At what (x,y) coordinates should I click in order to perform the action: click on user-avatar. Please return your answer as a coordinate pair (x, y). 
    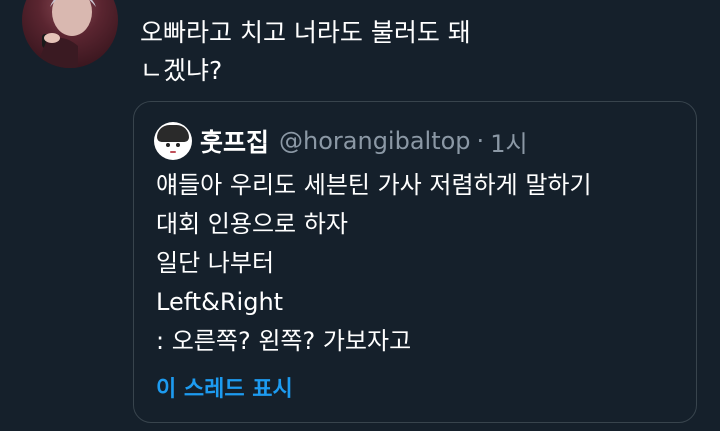
    Looking at the image, I should click on (70, 34).